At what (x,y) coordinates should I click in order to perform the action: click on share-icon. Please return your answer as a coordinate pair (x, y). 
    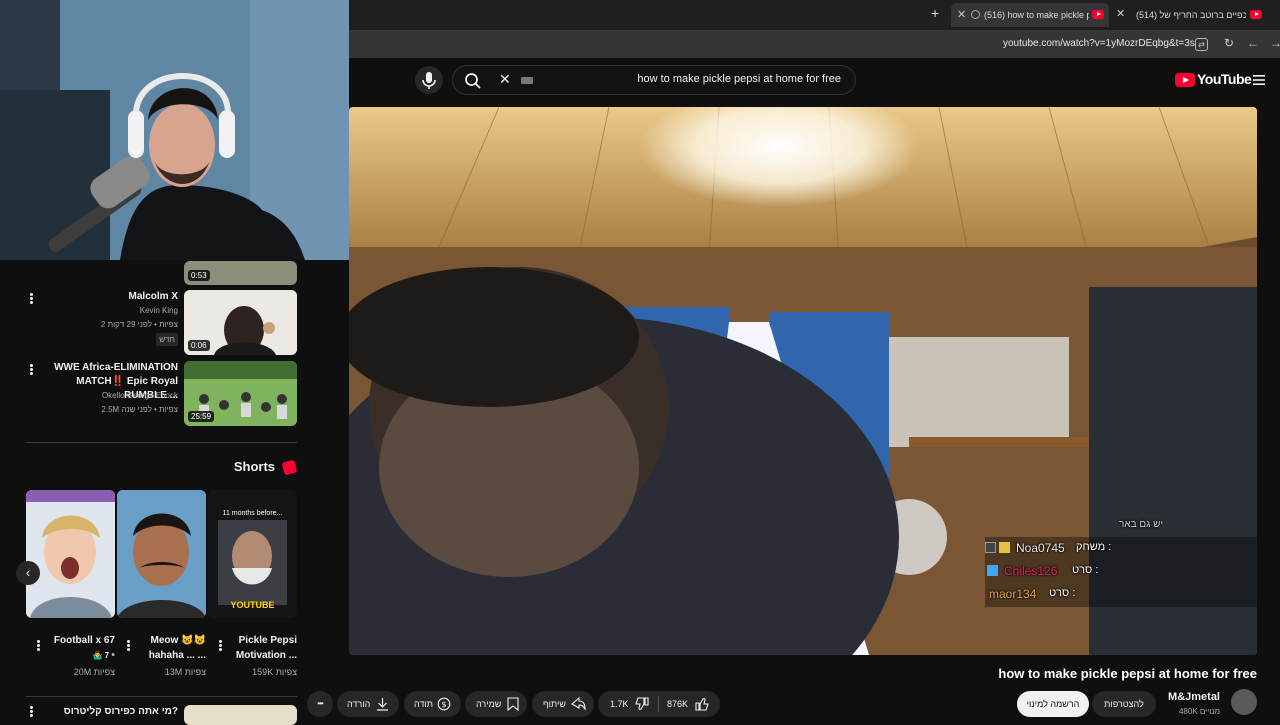
    Looking at the image, I should click on (578, 704).